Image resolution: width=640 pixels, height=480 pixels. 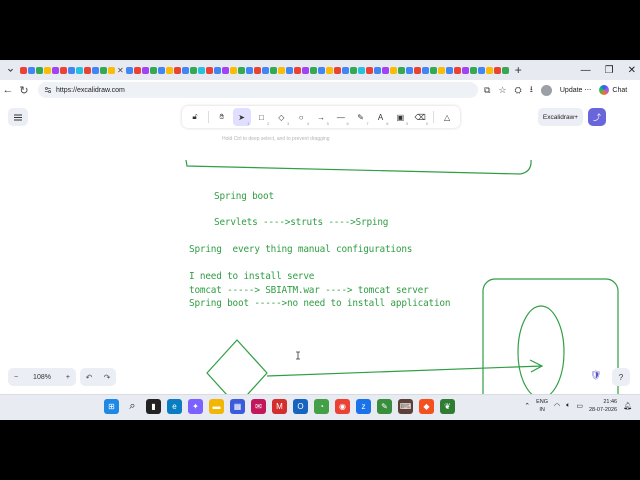 I want to click on url-text: https://excalidraw.com, so click(x=90, y=90).